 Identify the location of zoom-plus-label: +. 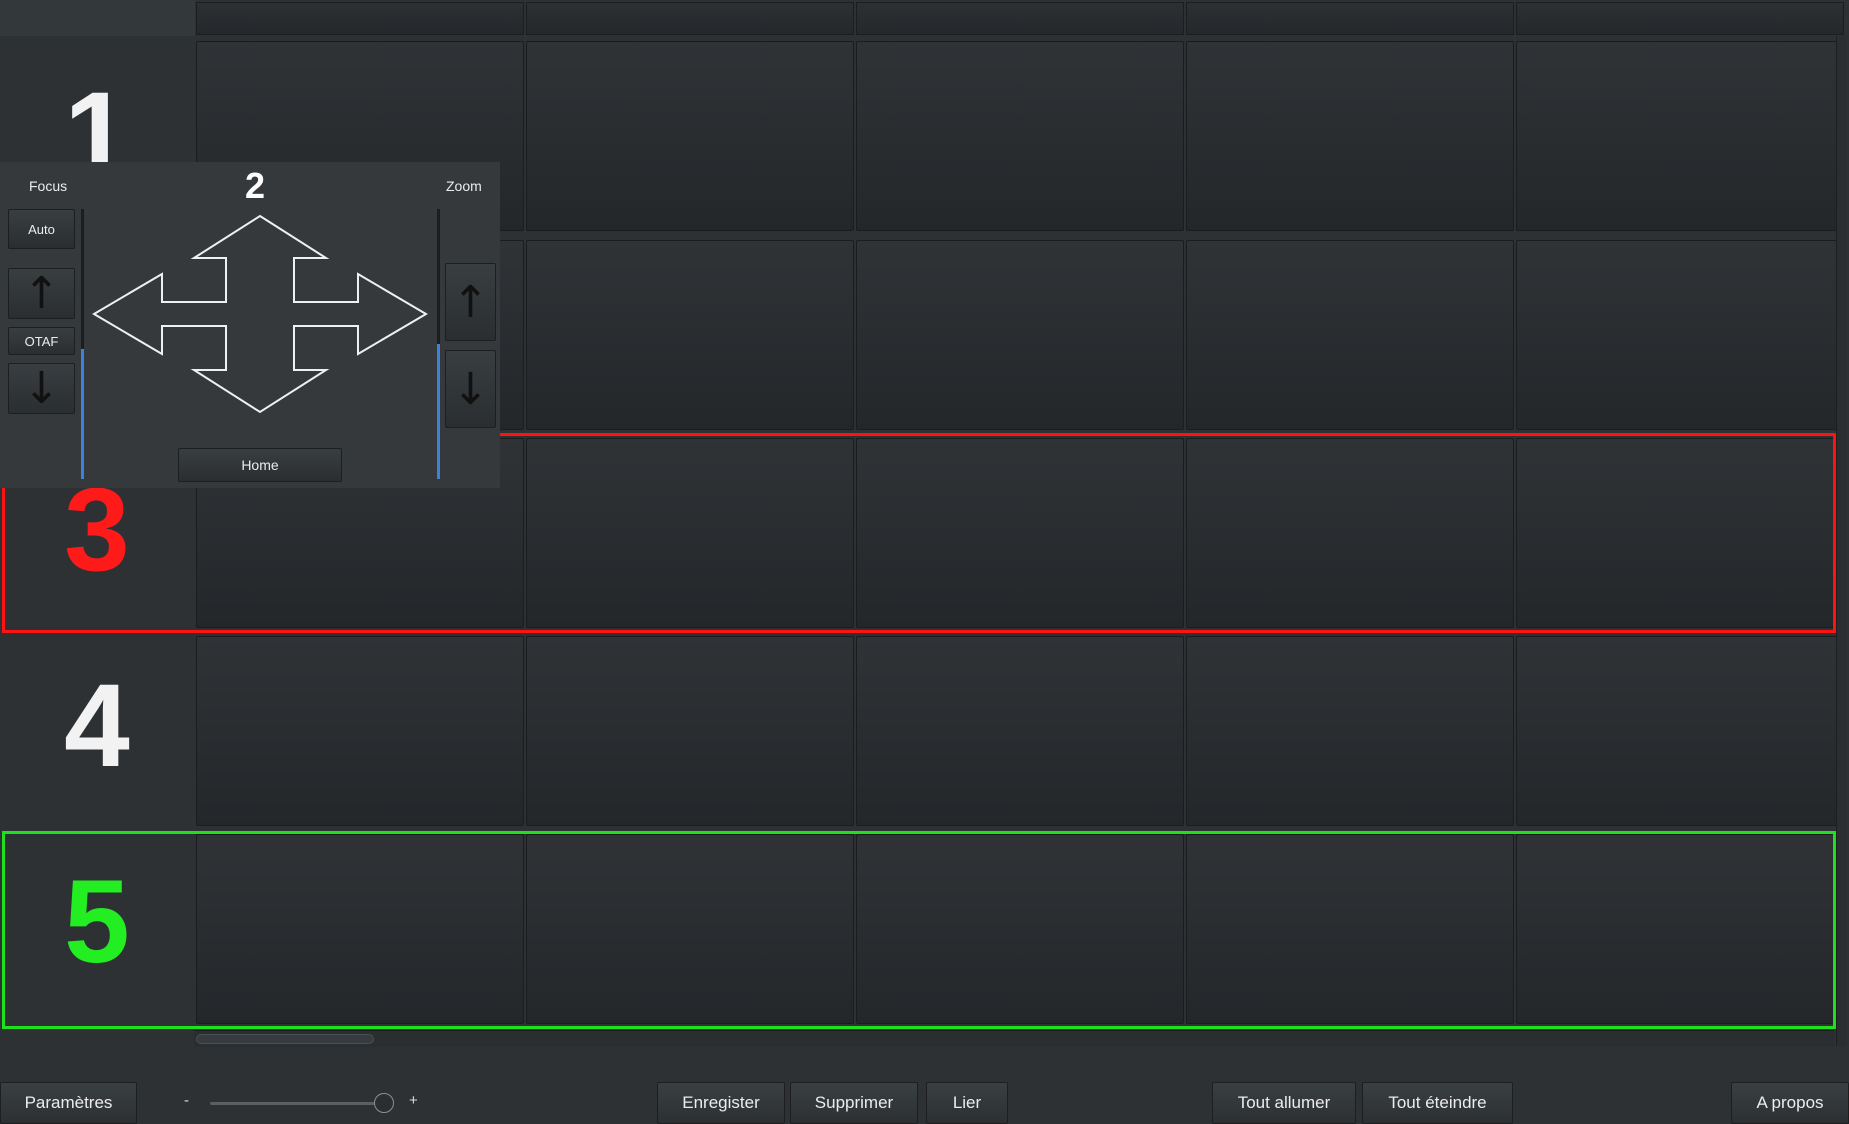
(413, 1100).